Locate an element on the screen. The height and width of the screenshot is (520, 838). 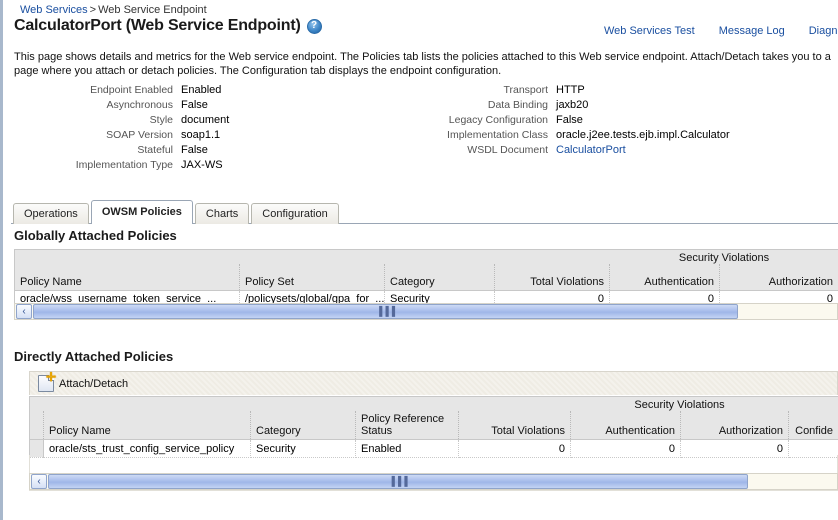
property-row: SOAP Version soap1.1 is located at coordinates (153, 136).